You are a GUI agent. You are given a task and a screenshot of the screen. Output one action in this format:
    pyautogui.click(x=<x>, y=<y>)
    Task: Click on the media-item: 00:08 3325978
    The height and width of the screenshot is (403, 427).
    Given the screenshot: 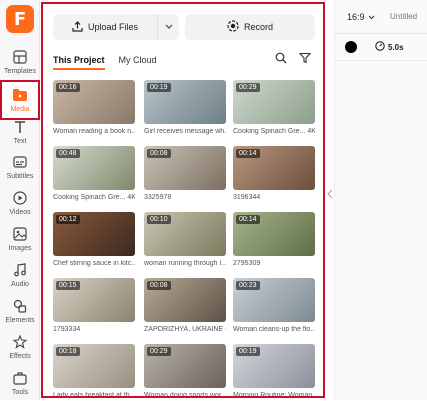 What is the action you would take?
    pyautogui.click(x=185, y=173)
    